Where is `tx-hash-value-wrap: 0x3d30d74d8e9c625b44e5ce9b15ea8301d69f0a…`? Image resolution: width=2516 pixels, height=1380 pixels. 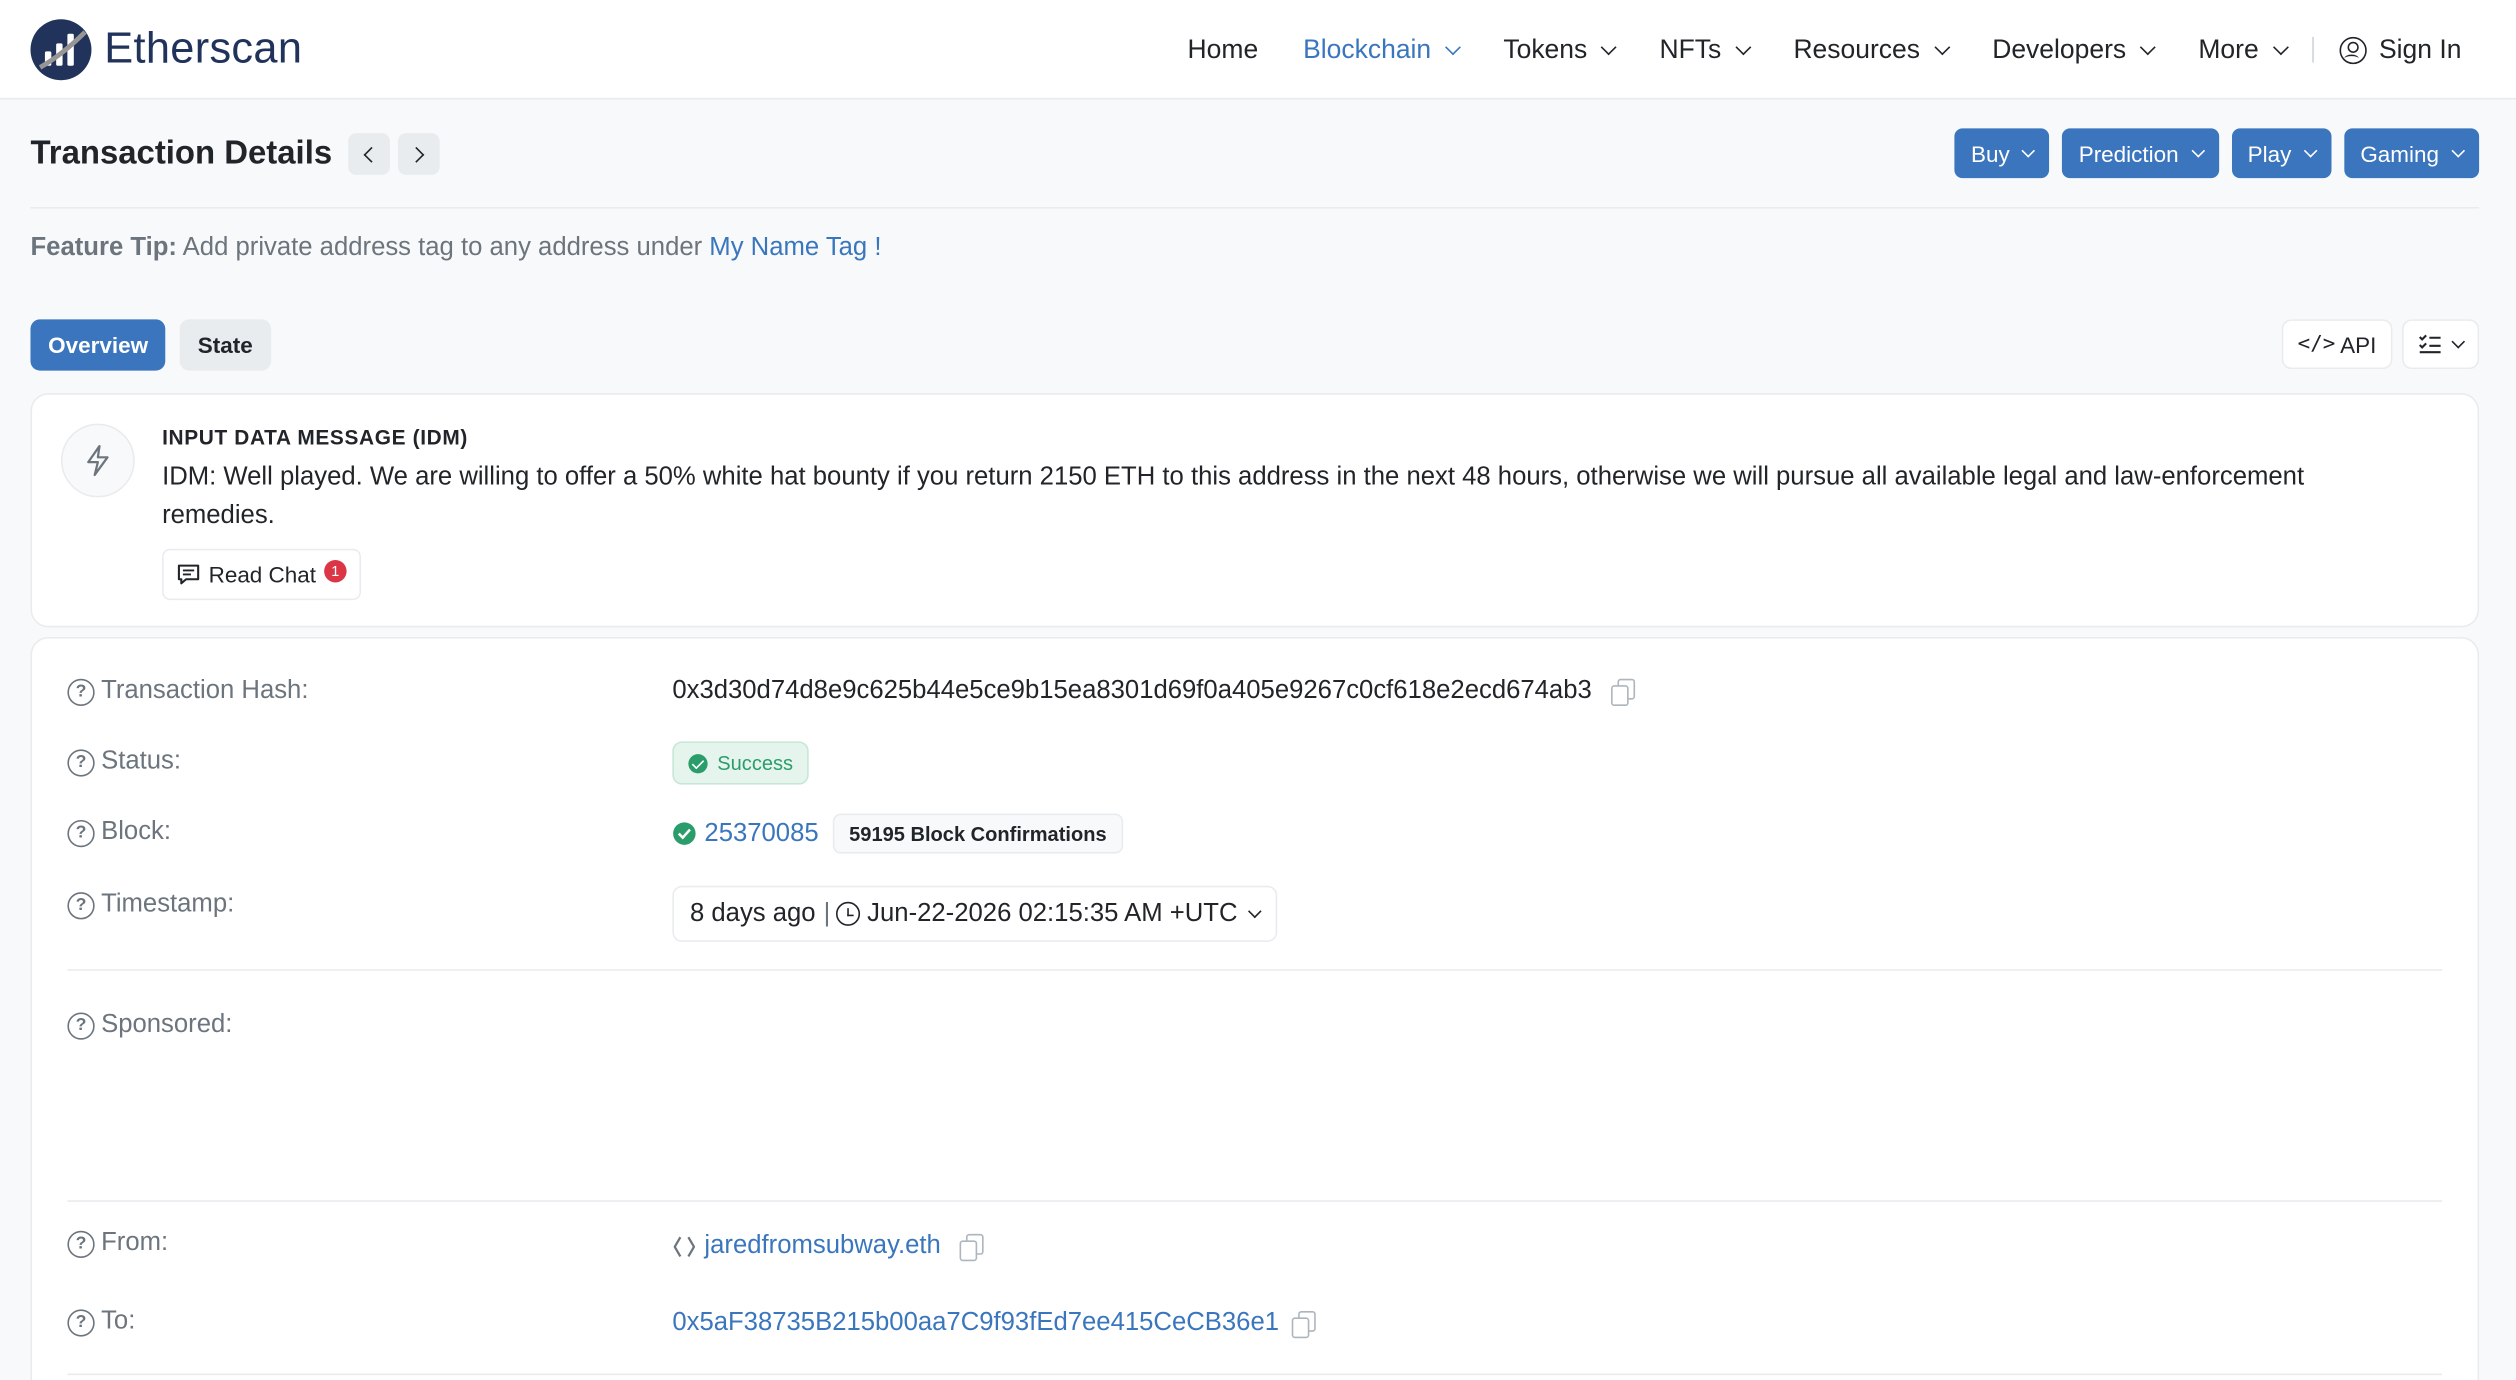 tx-hash-value-wrap: 0x3d30d74d8e9c625b44e5ce9b15ea8301d69f0a… is located at coordinates (1154, 692).